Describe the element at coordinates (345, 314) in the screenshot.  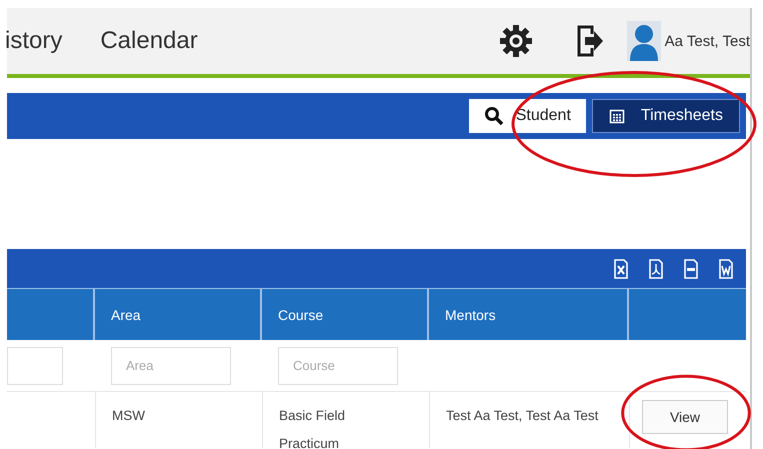
I see `column-header: Course` at that location.